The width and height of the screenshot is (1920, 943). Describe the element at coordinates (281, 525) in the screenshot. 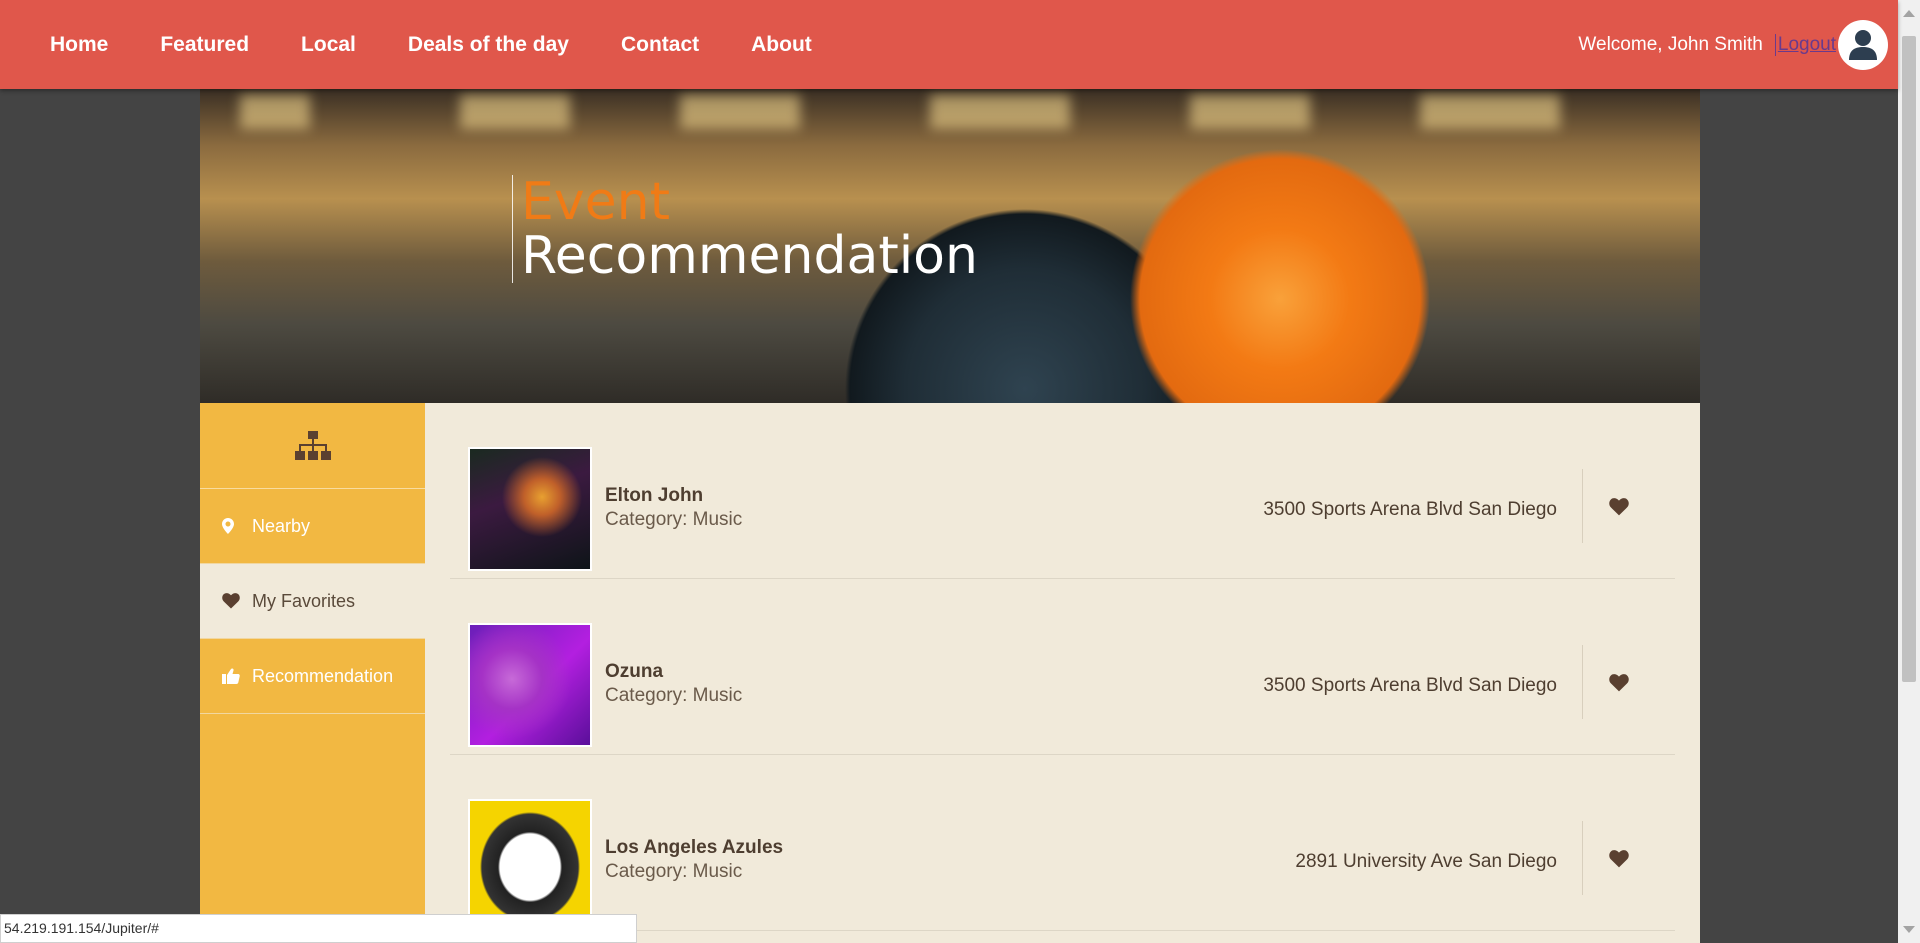

I see `sidebar-item-label: Nearby` at that location.